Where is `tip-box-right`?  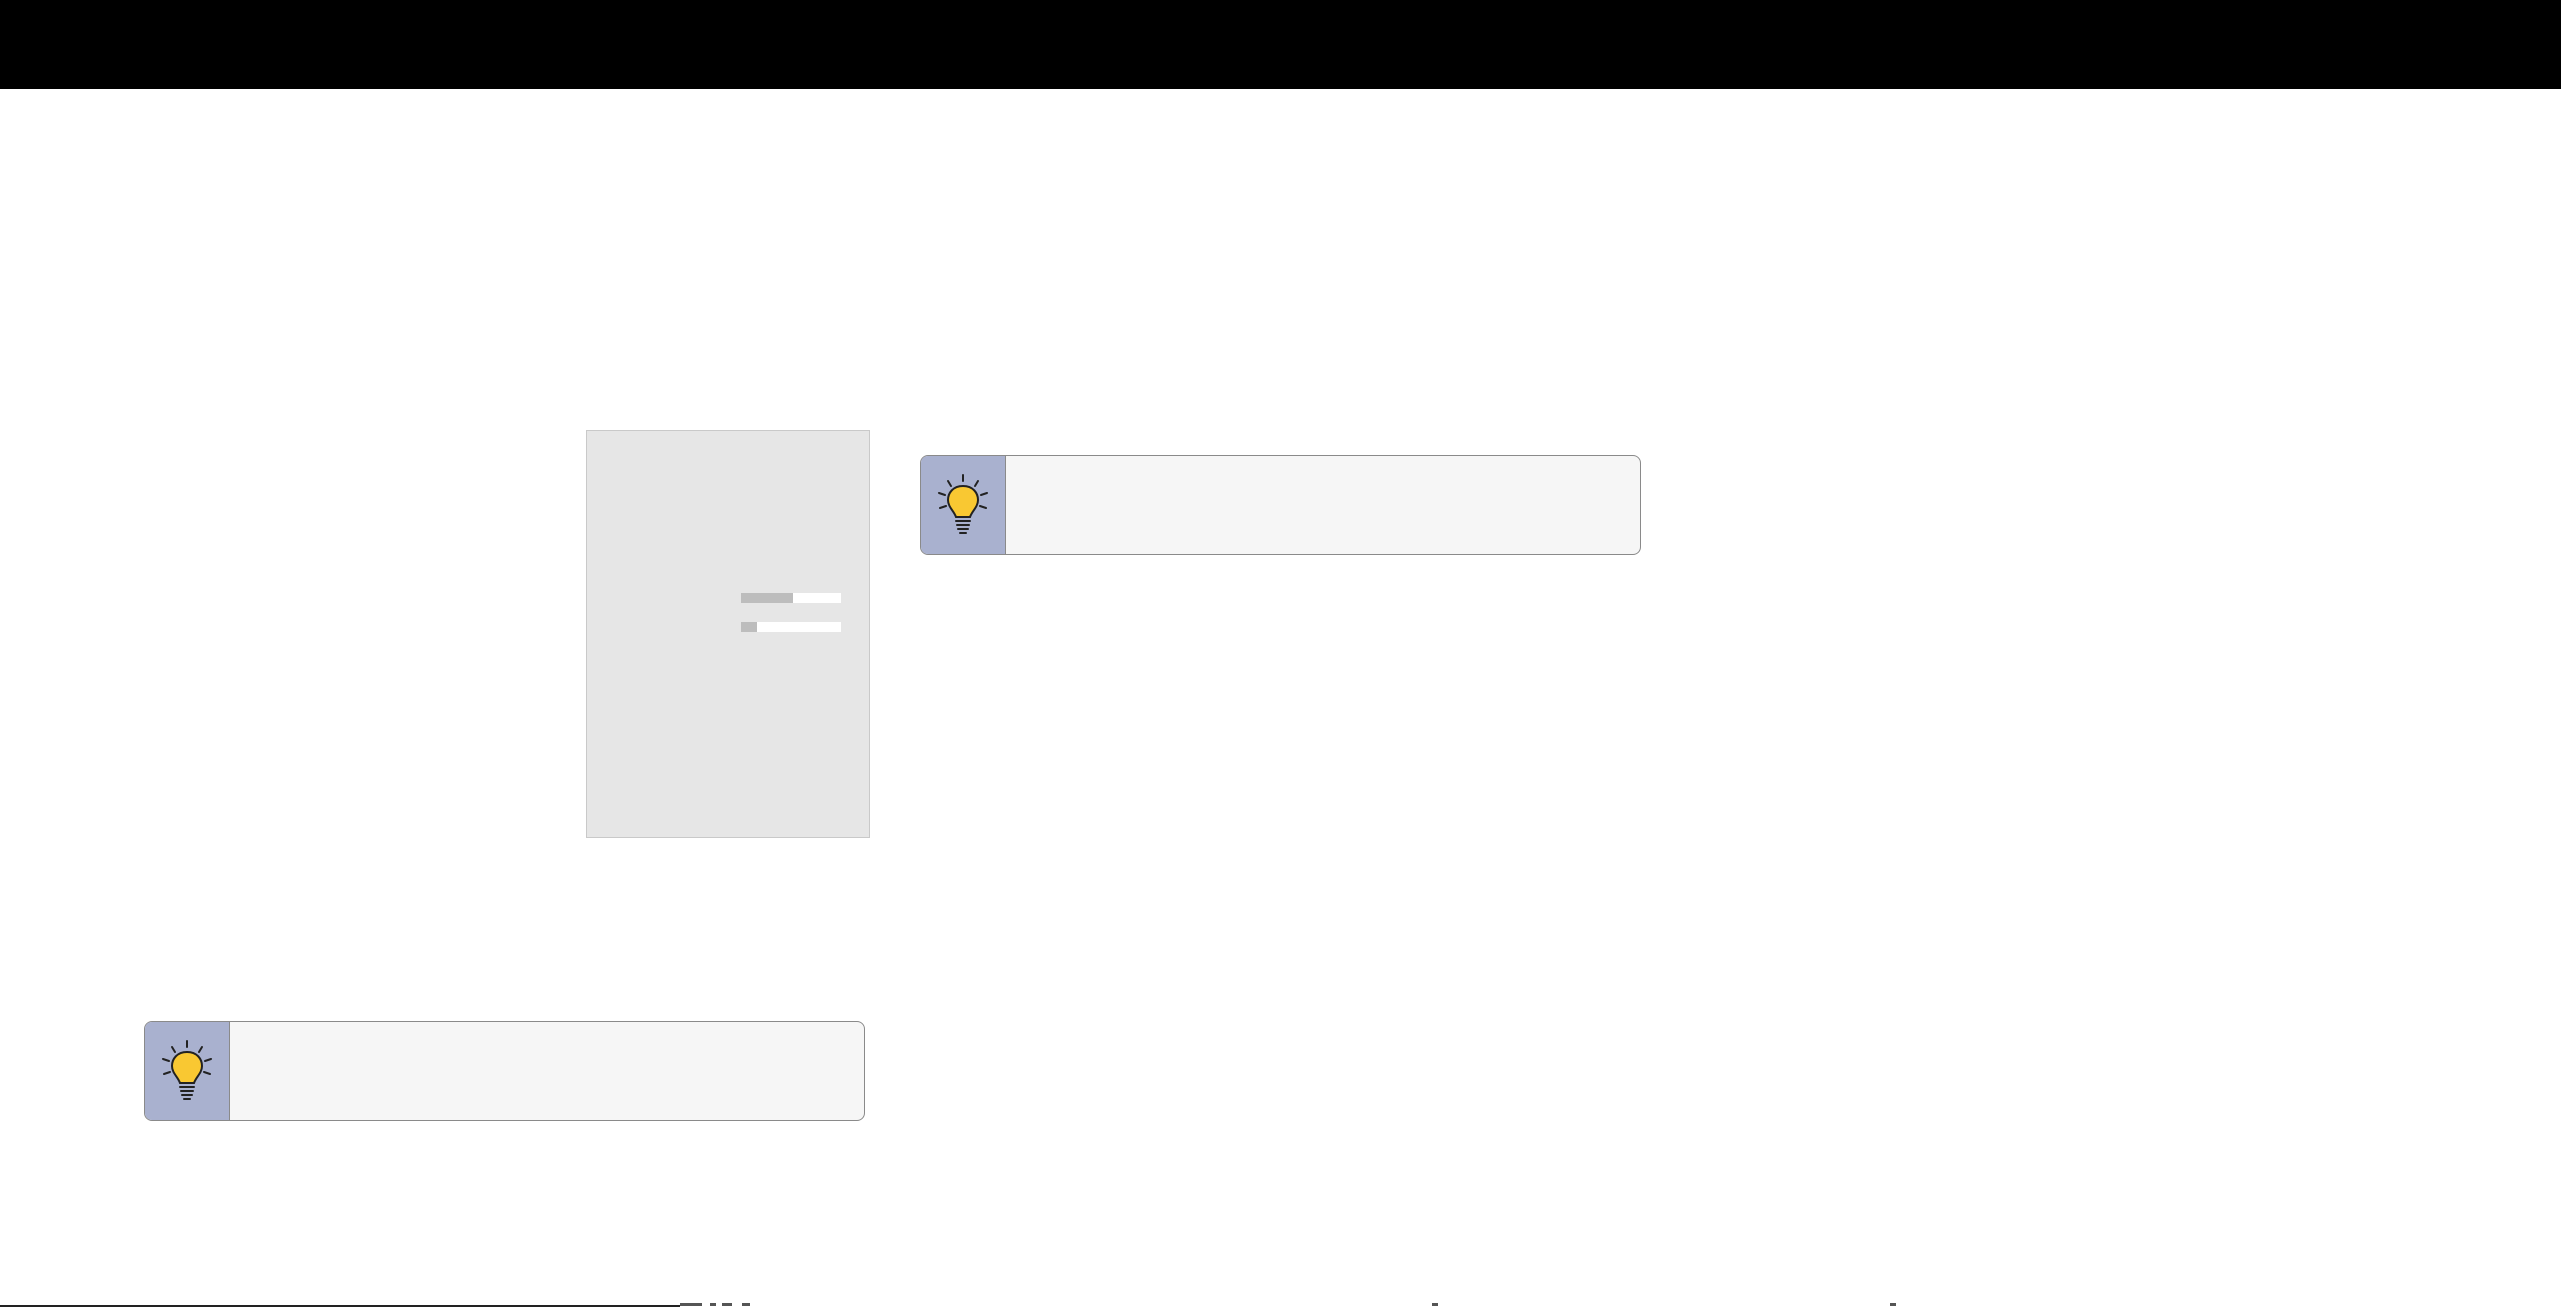 tip-box-right is located at coordinates (1280, 505).